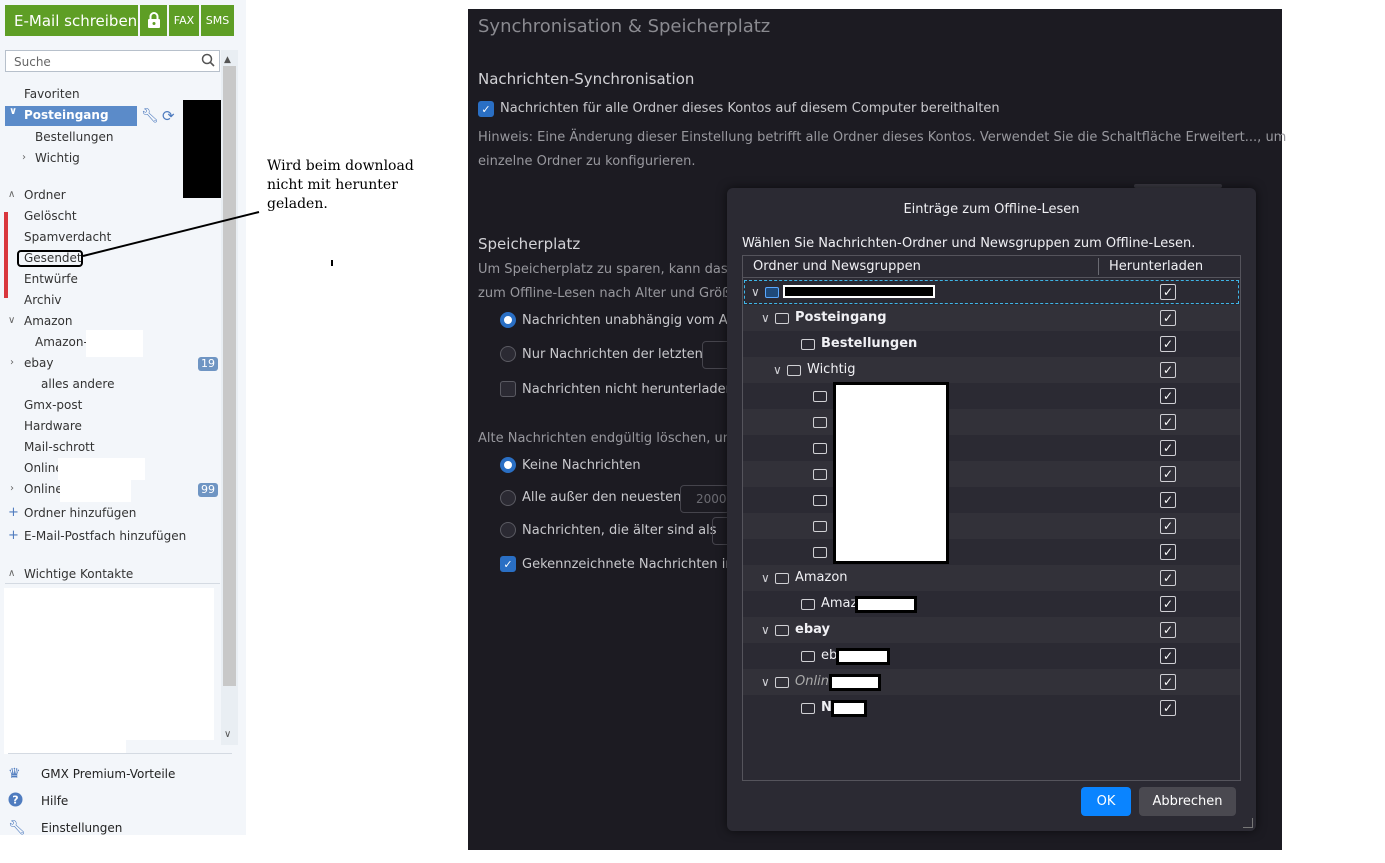 Image resolution: width=1385 pixels, height=863 pixels. Describe the element at coordinates (991, 344) in the screenshot. I see `tree-row: Bestellungen ✓` at that location.